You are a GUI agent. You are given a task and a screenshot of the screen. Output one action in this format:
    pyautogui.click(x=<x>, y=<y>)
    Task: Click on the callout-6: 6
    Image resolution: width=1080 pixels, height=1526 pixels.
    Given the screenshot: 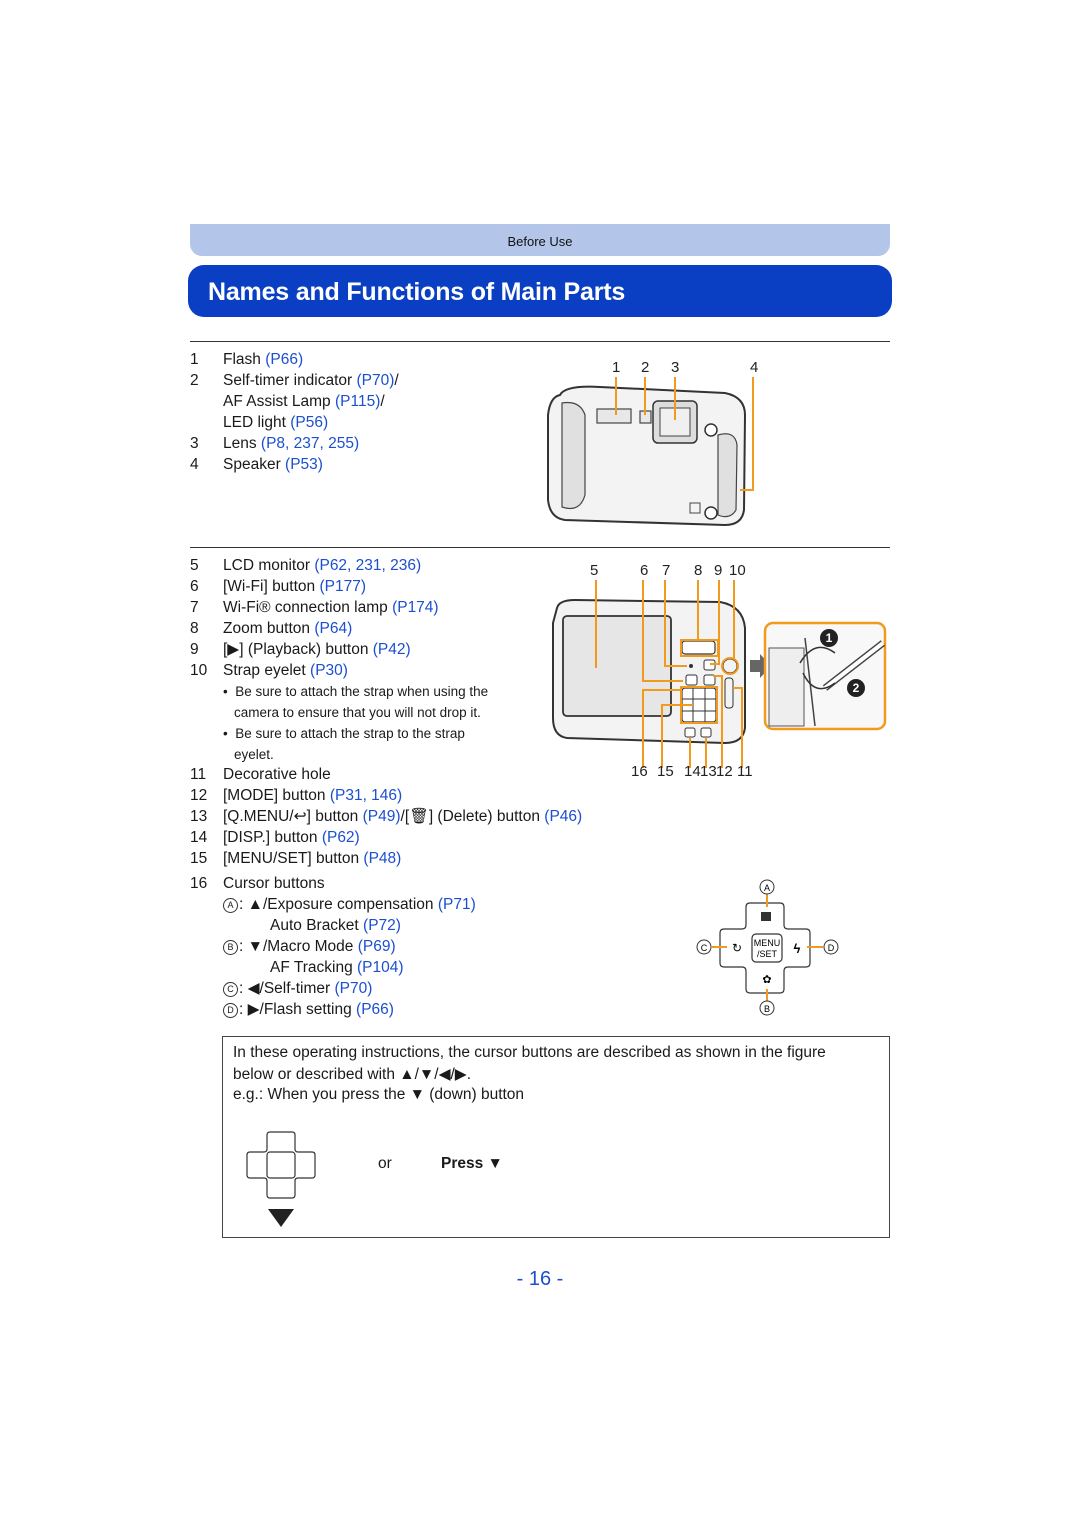 What is the action you would take?
    pyautogui.click(x=644, y=570)
    